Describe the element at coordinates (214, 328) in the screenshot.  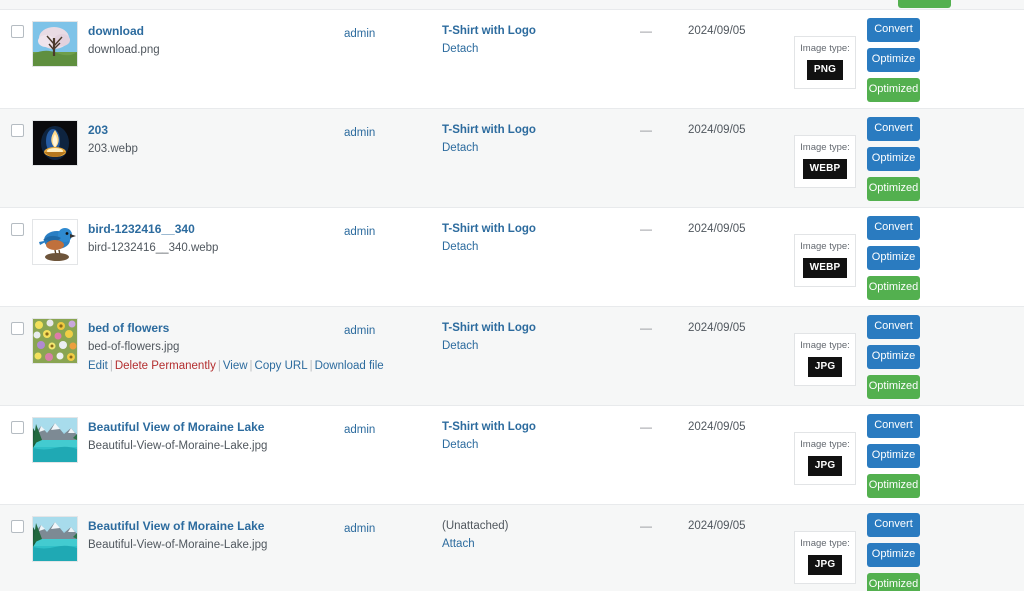
I see `media-title-link: bed of flowers` at that location.